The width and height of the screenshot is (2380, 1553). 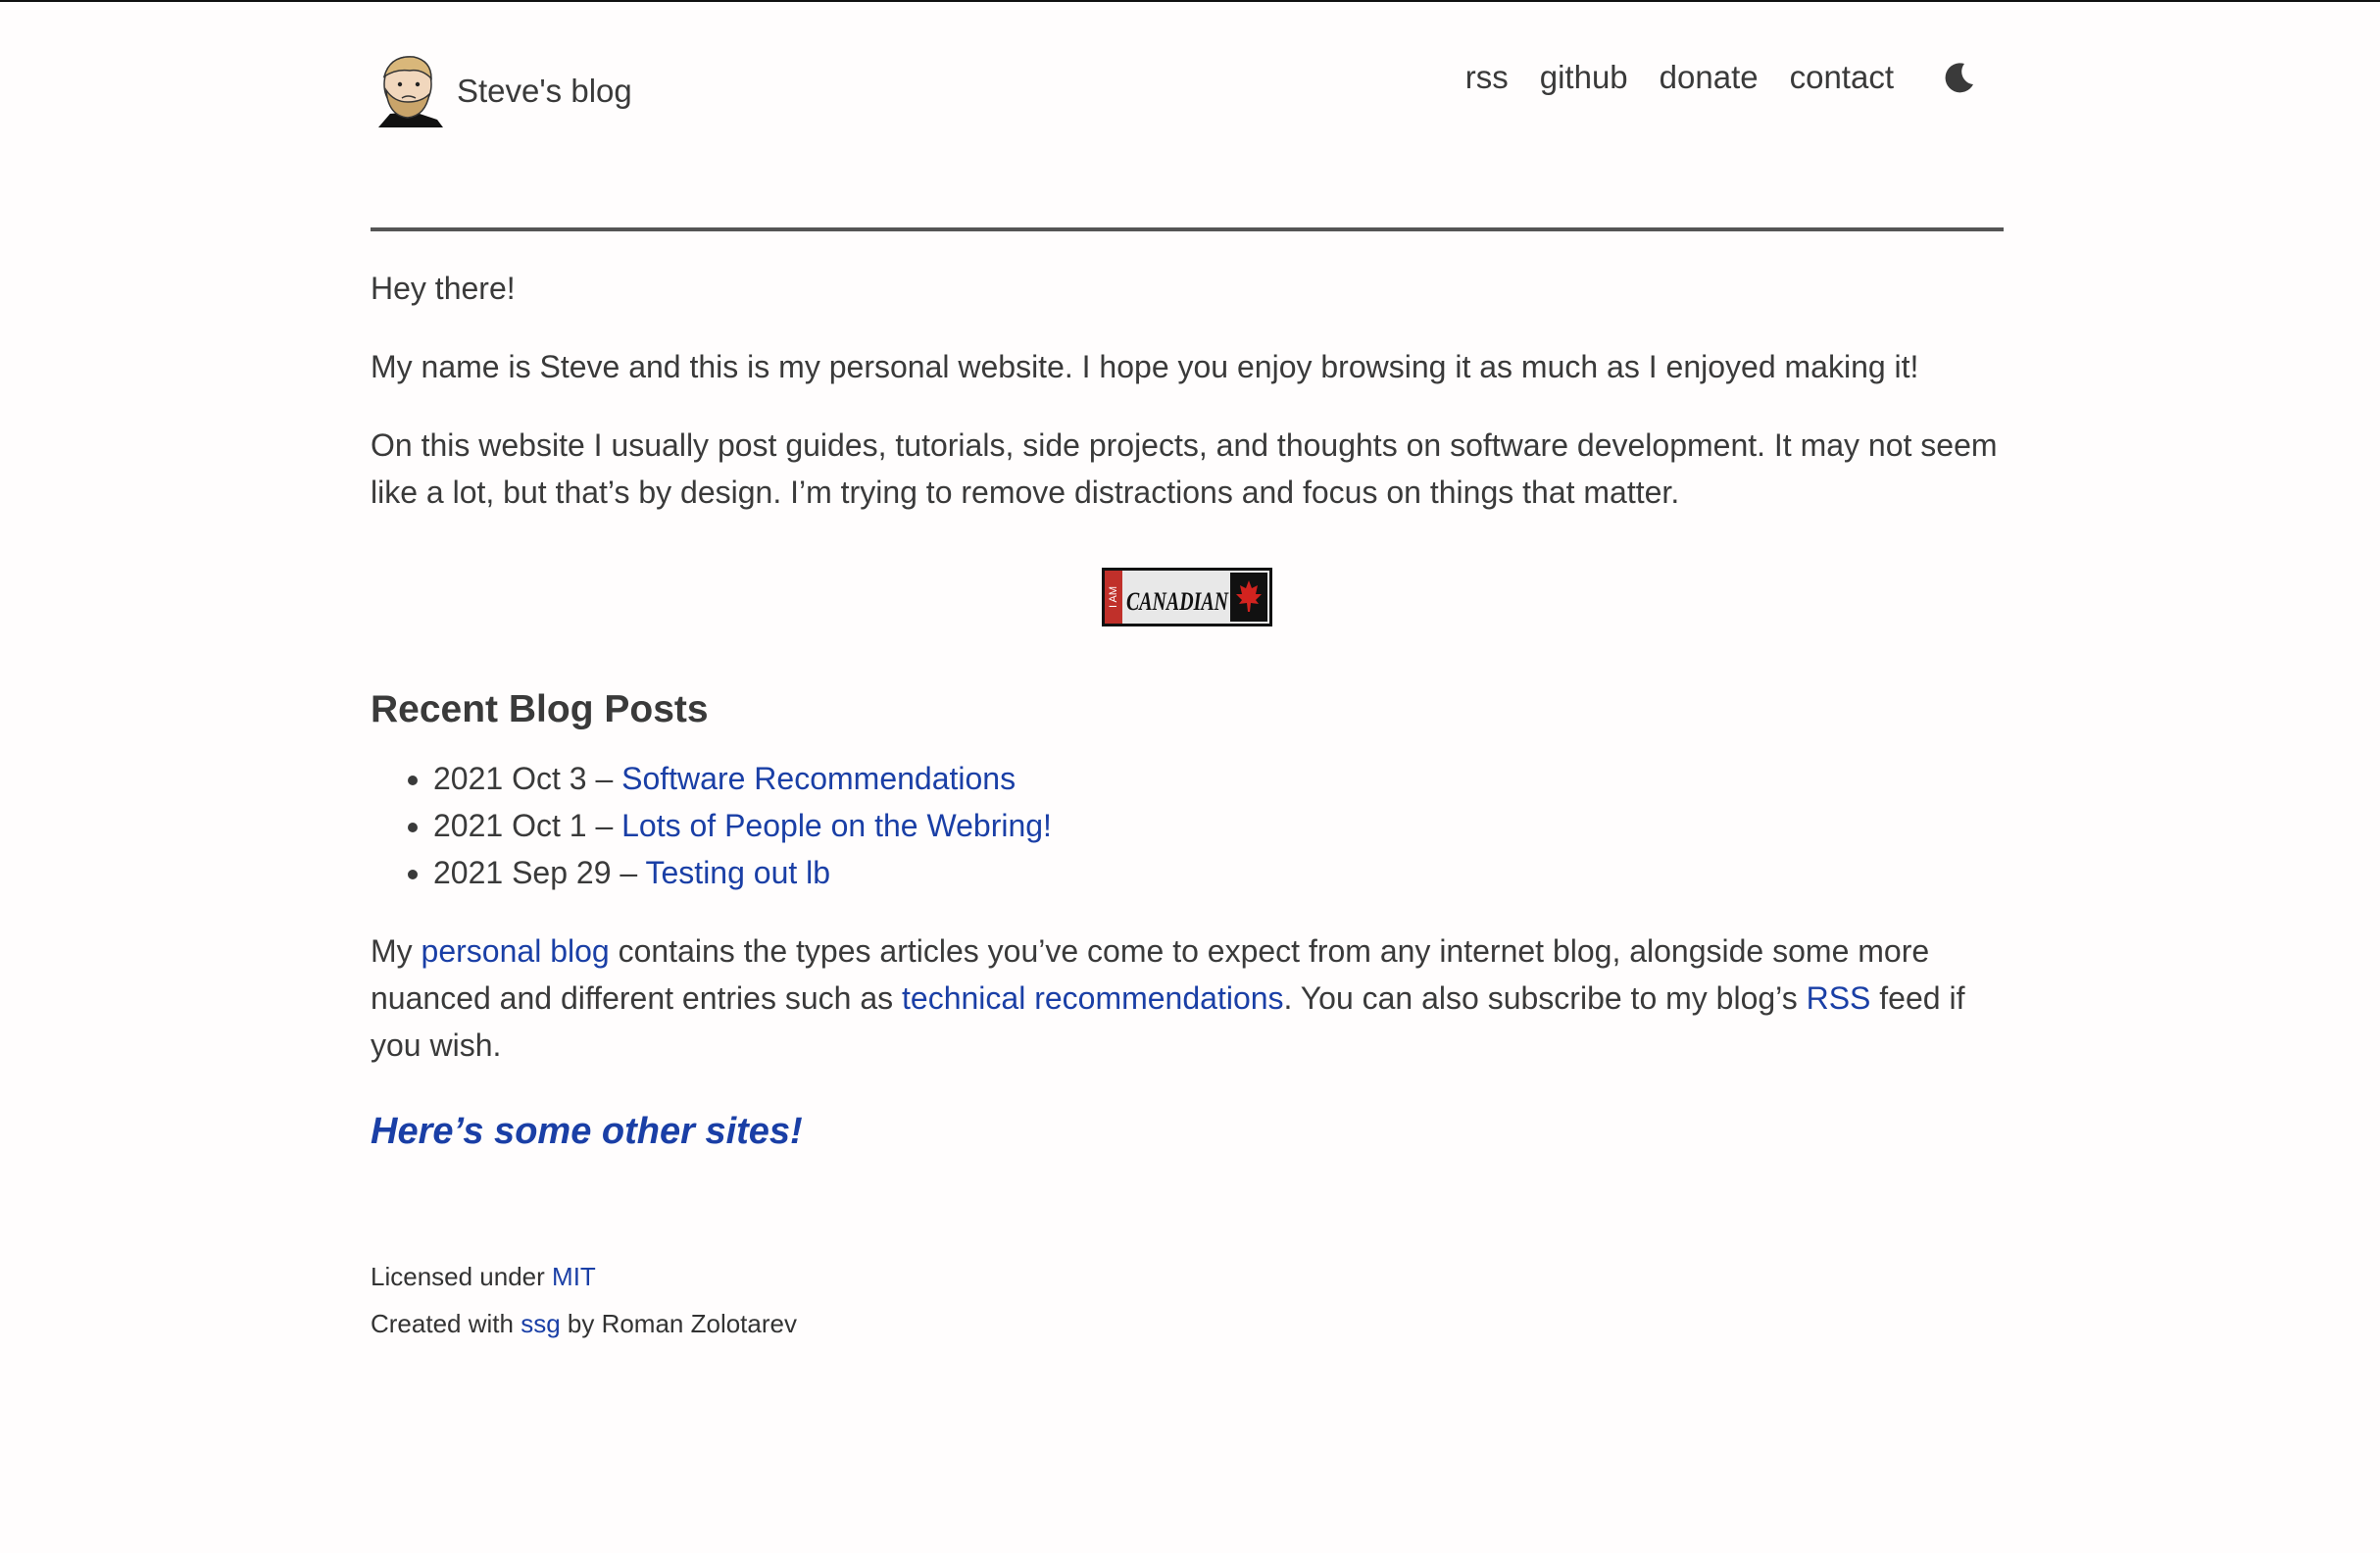 I want to click on list-item: 2021 Oct 3 – Software Recommendations, so click(x=1218, y=778).